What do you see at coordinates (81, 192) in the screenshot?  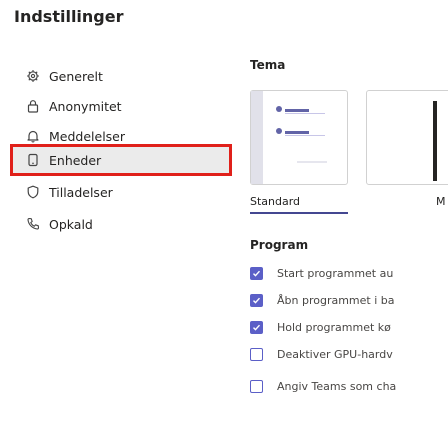 I see `sidebar-item-label: Tilladelser` at bounding box center [81, 192].